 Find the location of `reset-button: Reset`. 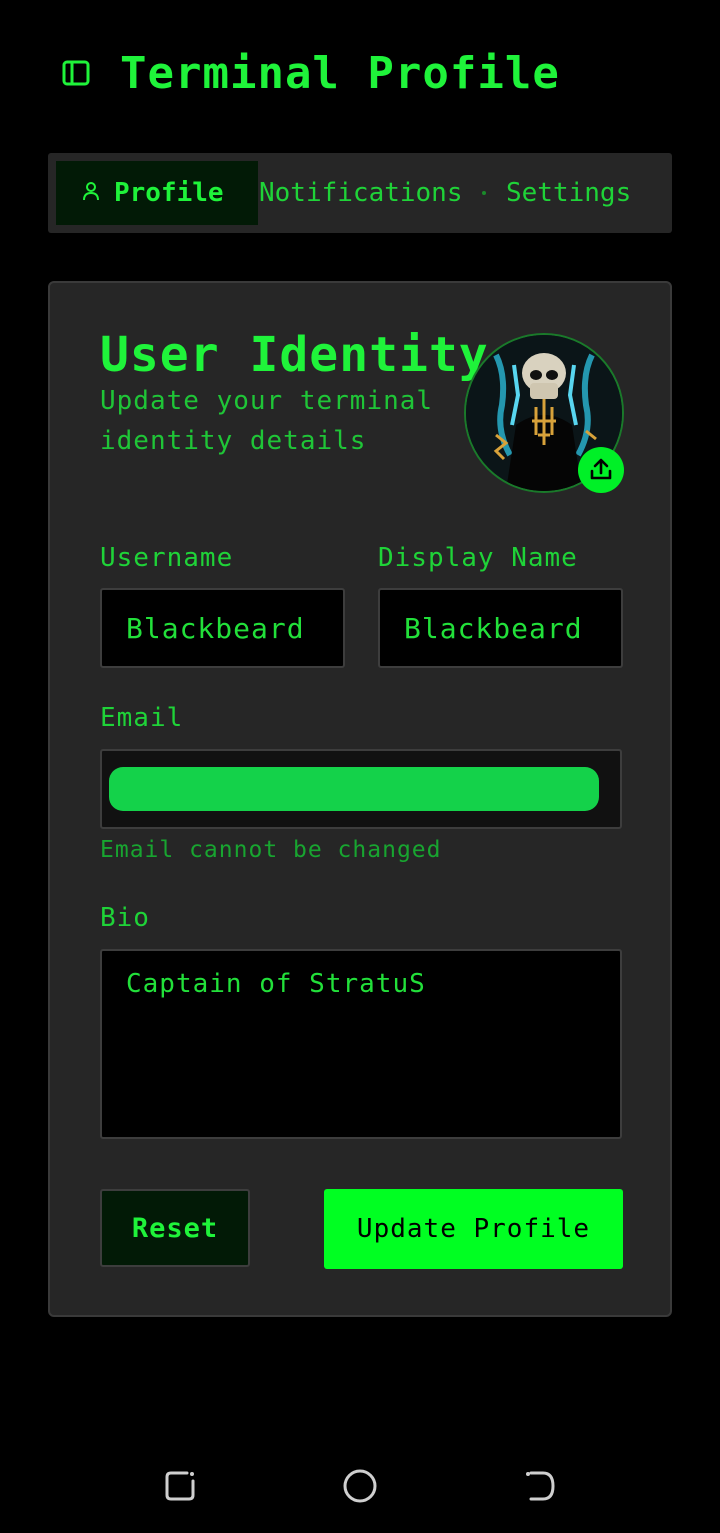

reset-button: Reset is located at coordinates (175, 1228).